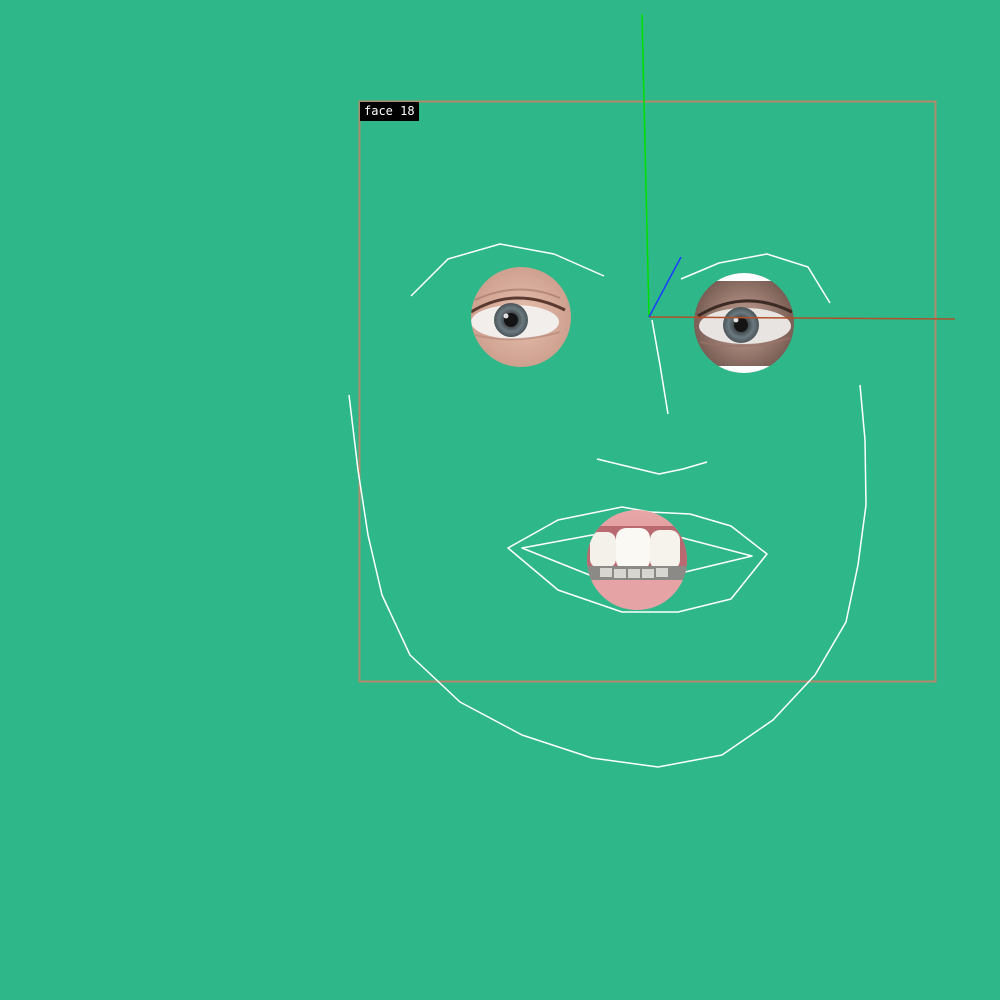 The height and width of the screenshot is (1000, 1000). I want to click on mouth-photo, so click(637, 560).